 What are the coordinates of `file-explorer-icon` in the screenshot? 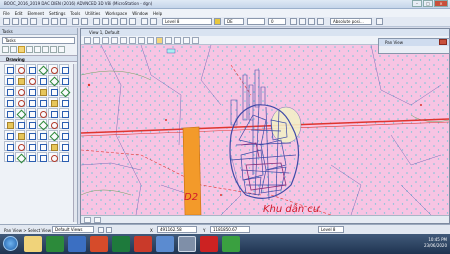 It's located at (33, 244).